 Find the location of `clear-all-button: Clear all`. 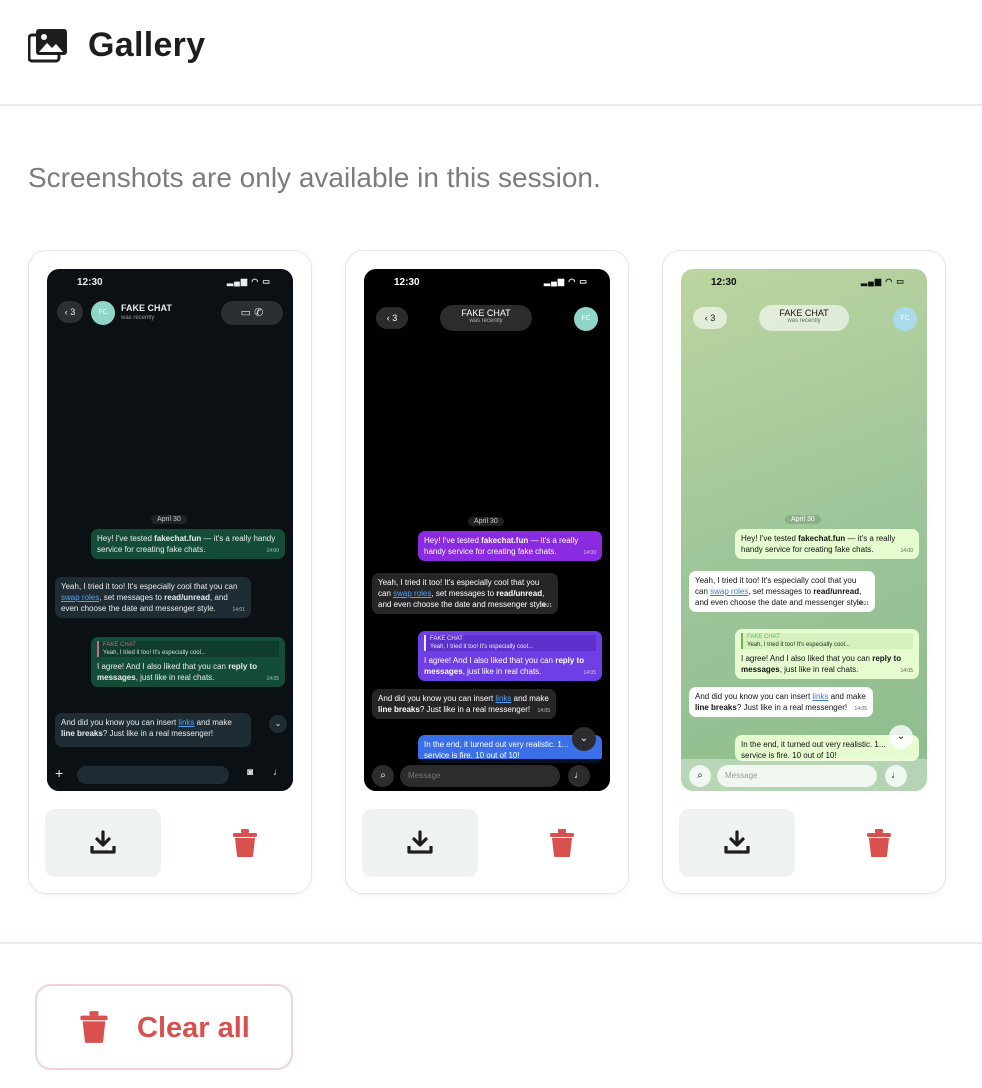

clear-all-button: Clear all is located at coordinates (164, 1027).